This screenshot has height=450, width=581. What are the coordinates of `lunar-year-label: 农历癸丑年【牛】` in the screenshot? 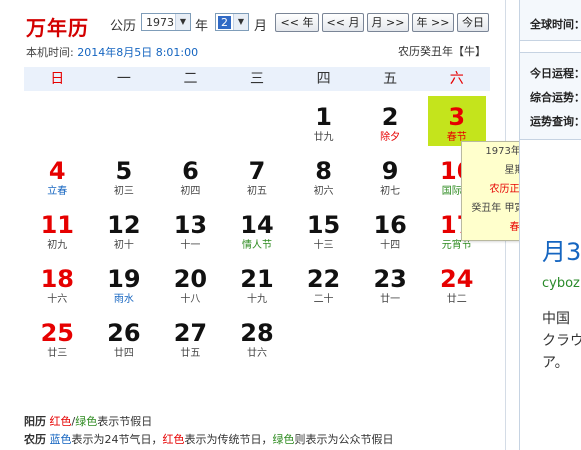 It's located at (442, 51).